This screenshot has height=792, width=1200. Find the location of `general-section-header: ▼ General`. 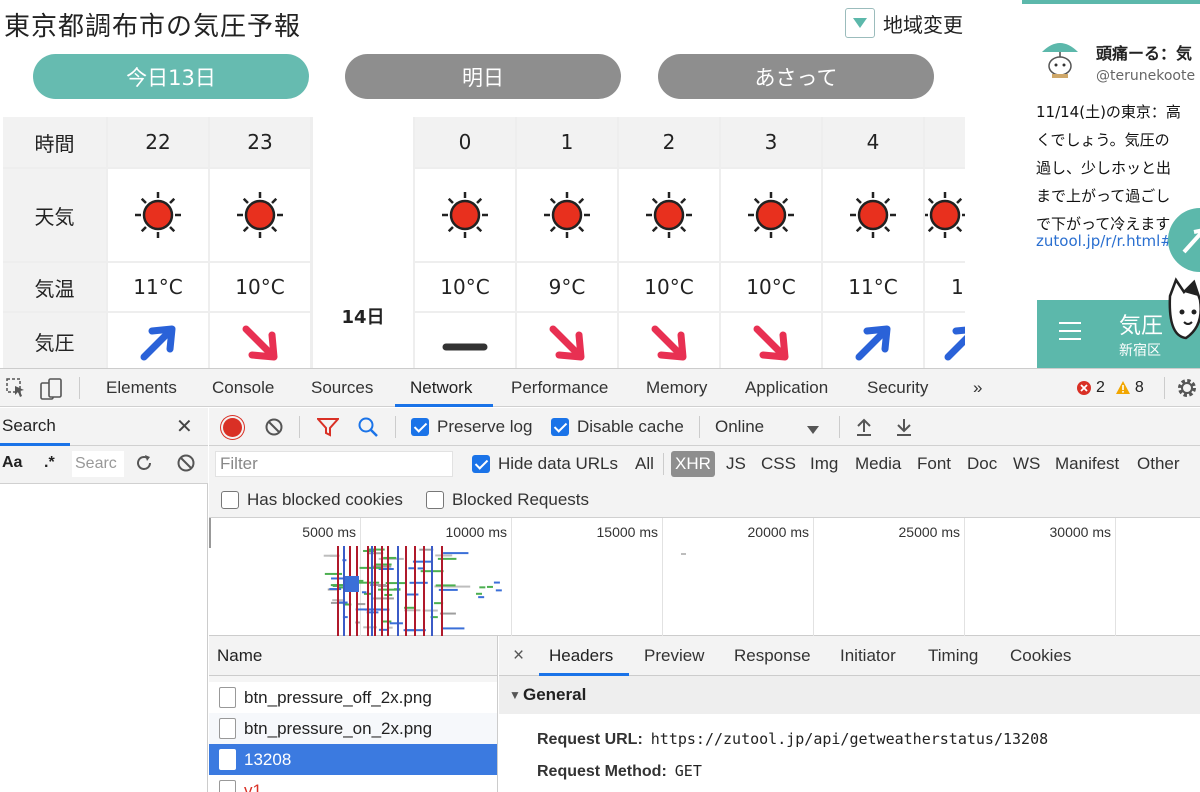

general-section-header: ▼ General is located at coordinates (849, 695).